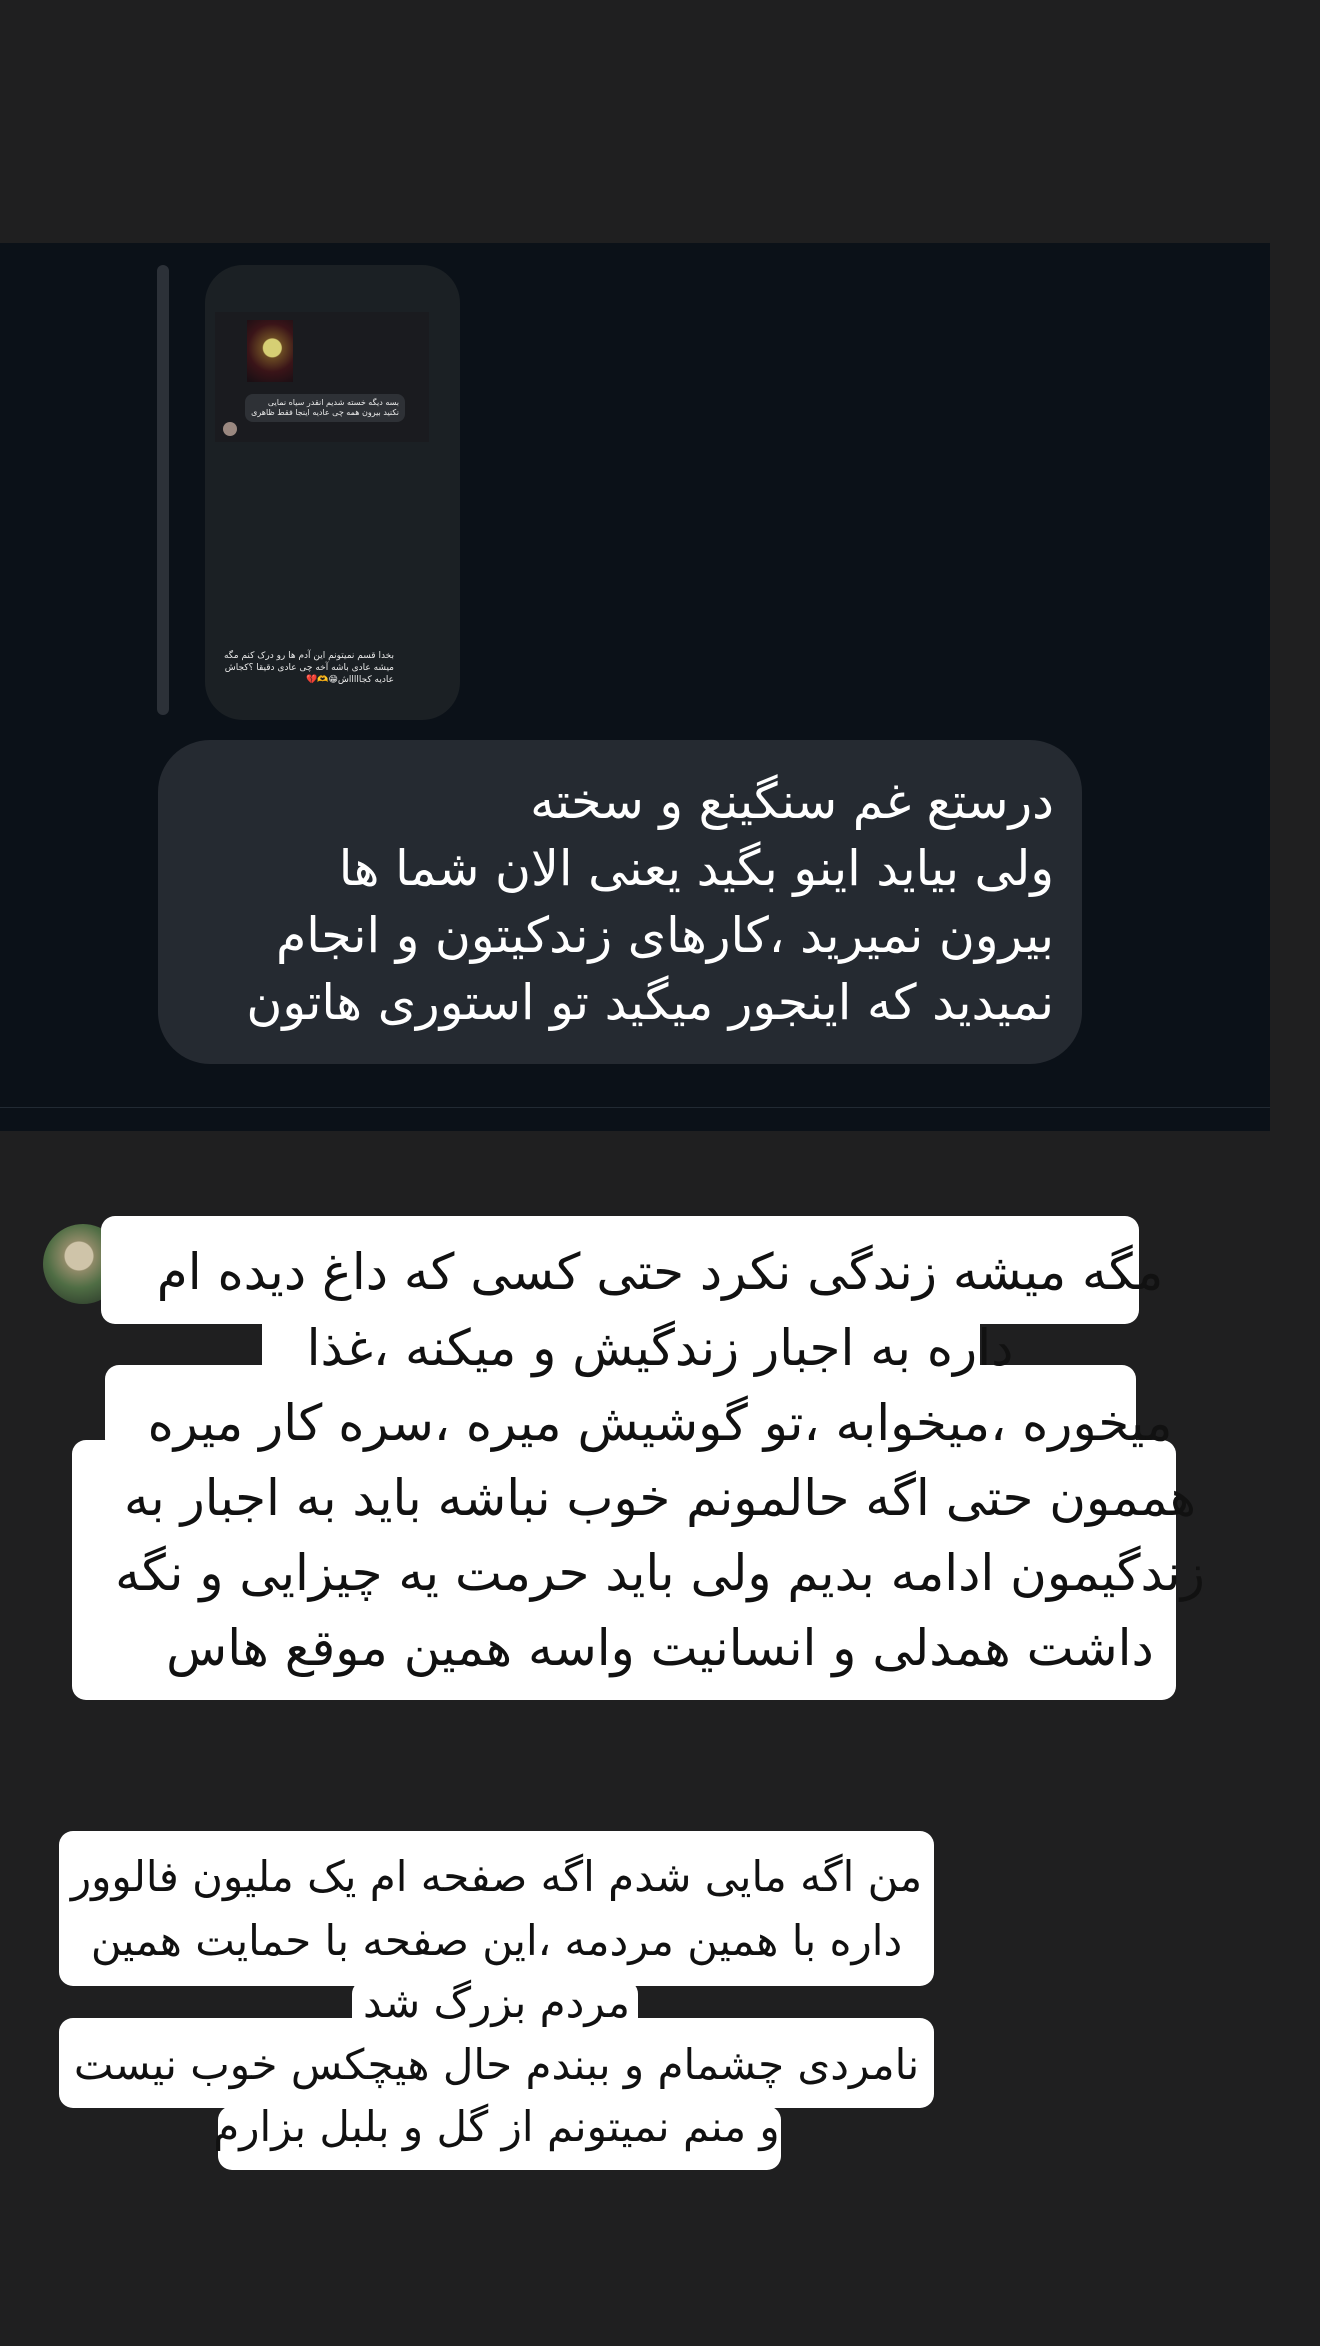  I want to click on text-line: نامردی چشمام و ببندم حال هیچکس خوب نیست, so click(496, 2064).